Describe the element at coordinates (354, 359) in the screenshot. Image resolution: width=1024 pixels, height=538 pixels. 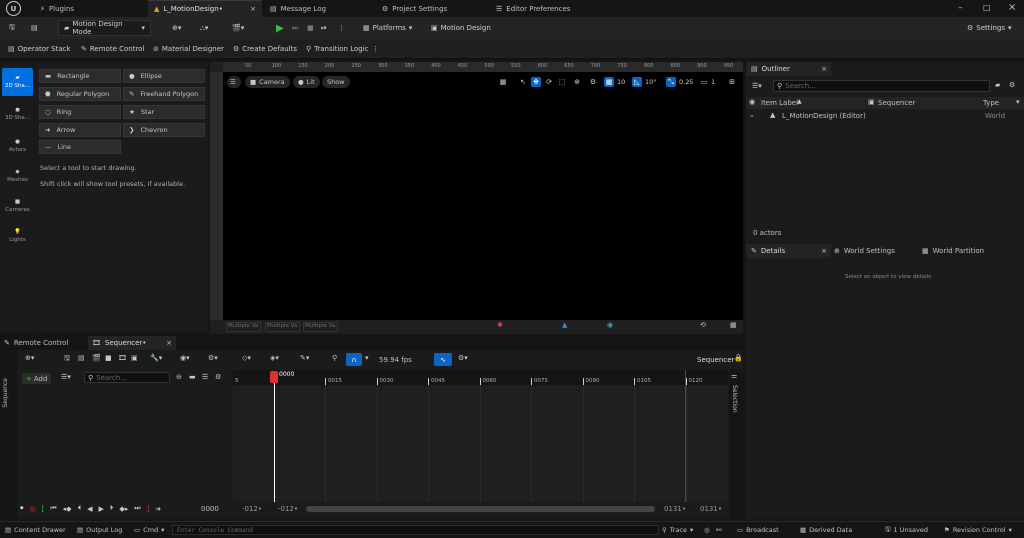
I see `snap-icon: ∩` at that location.